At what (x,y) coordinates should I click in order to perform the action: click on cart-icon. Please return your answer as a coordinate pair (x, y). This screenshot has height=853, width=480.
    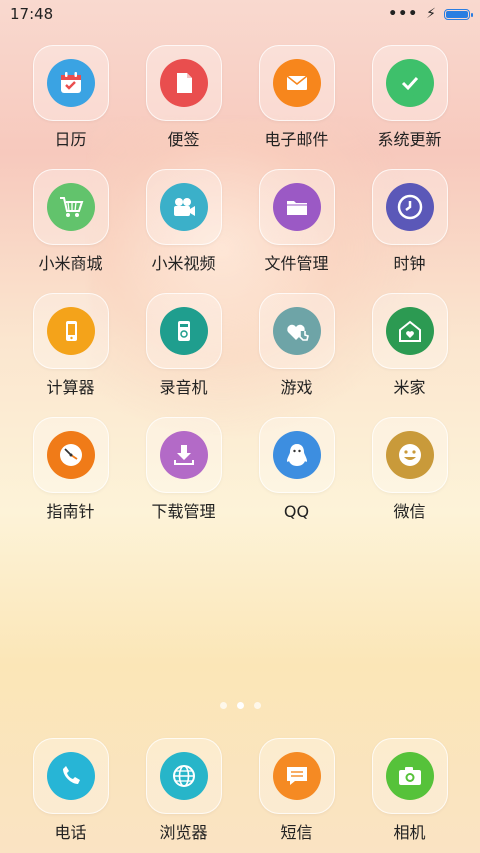
    Looking at the image, I should click on (70, 207).